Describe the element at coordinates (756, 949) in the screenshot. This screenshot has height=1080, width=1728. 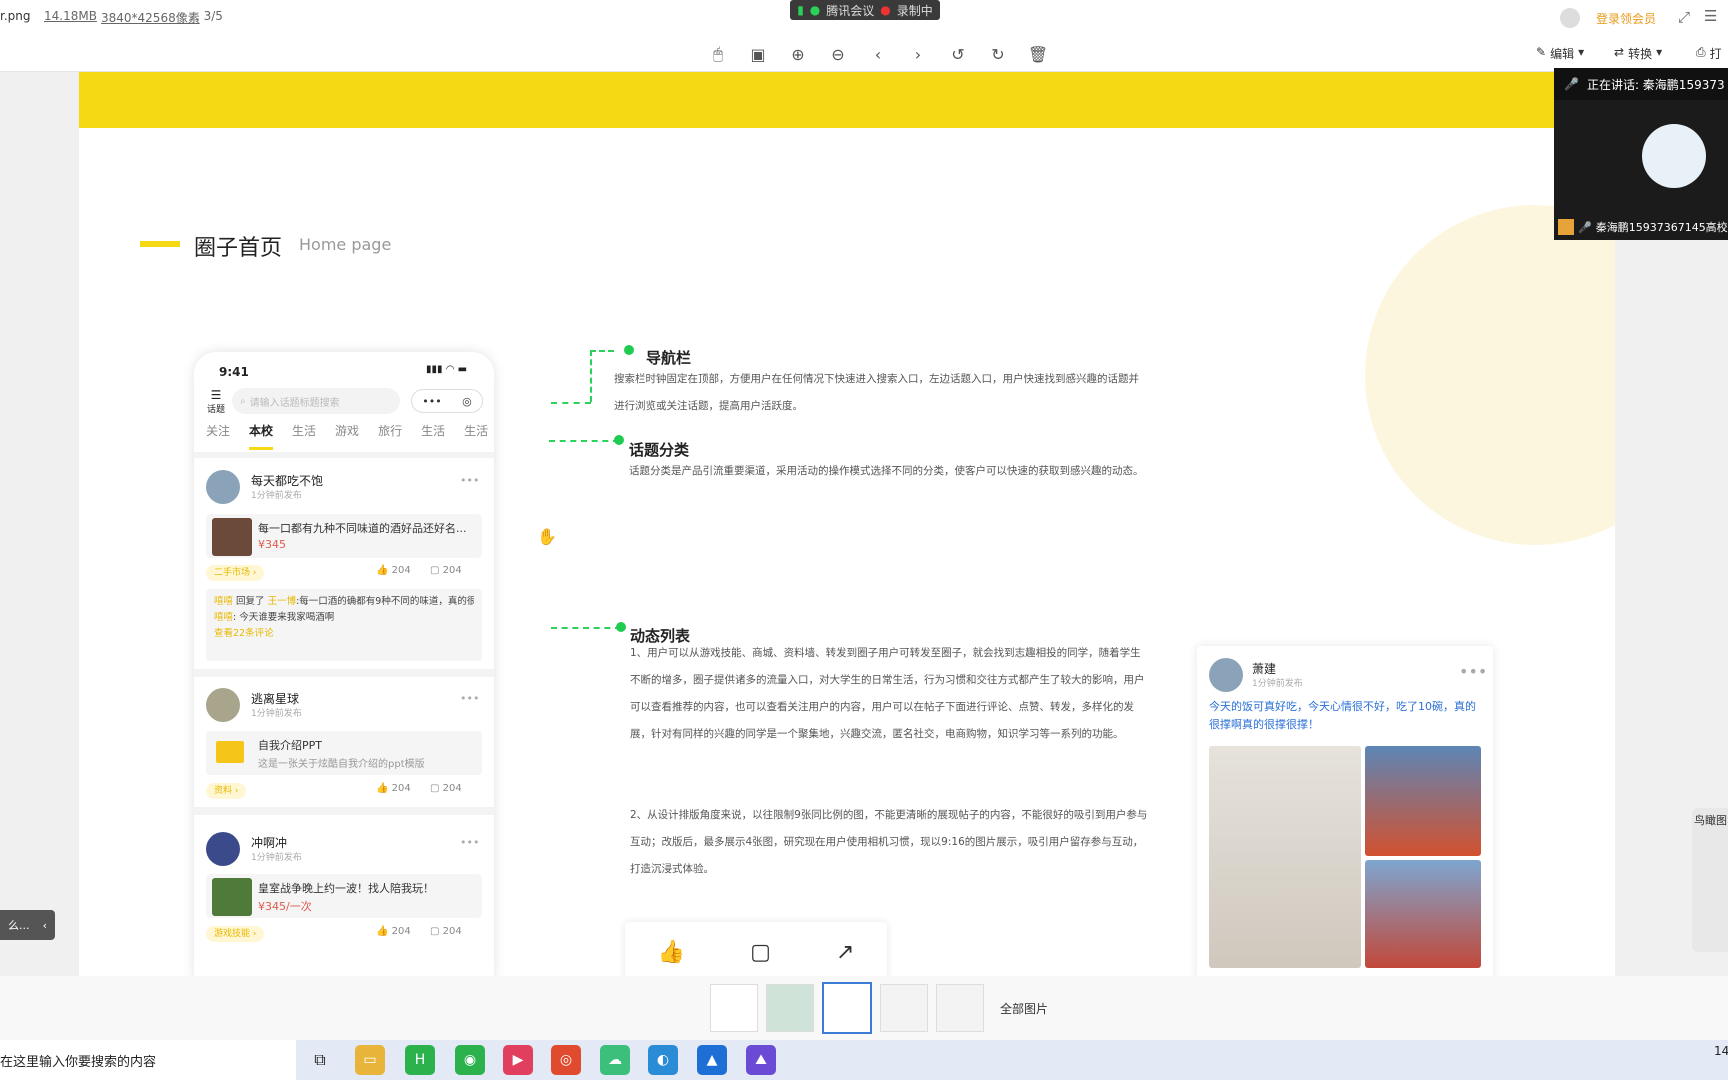
I see `action-bar-mockup: 👍 ▢ ↗` at that location.